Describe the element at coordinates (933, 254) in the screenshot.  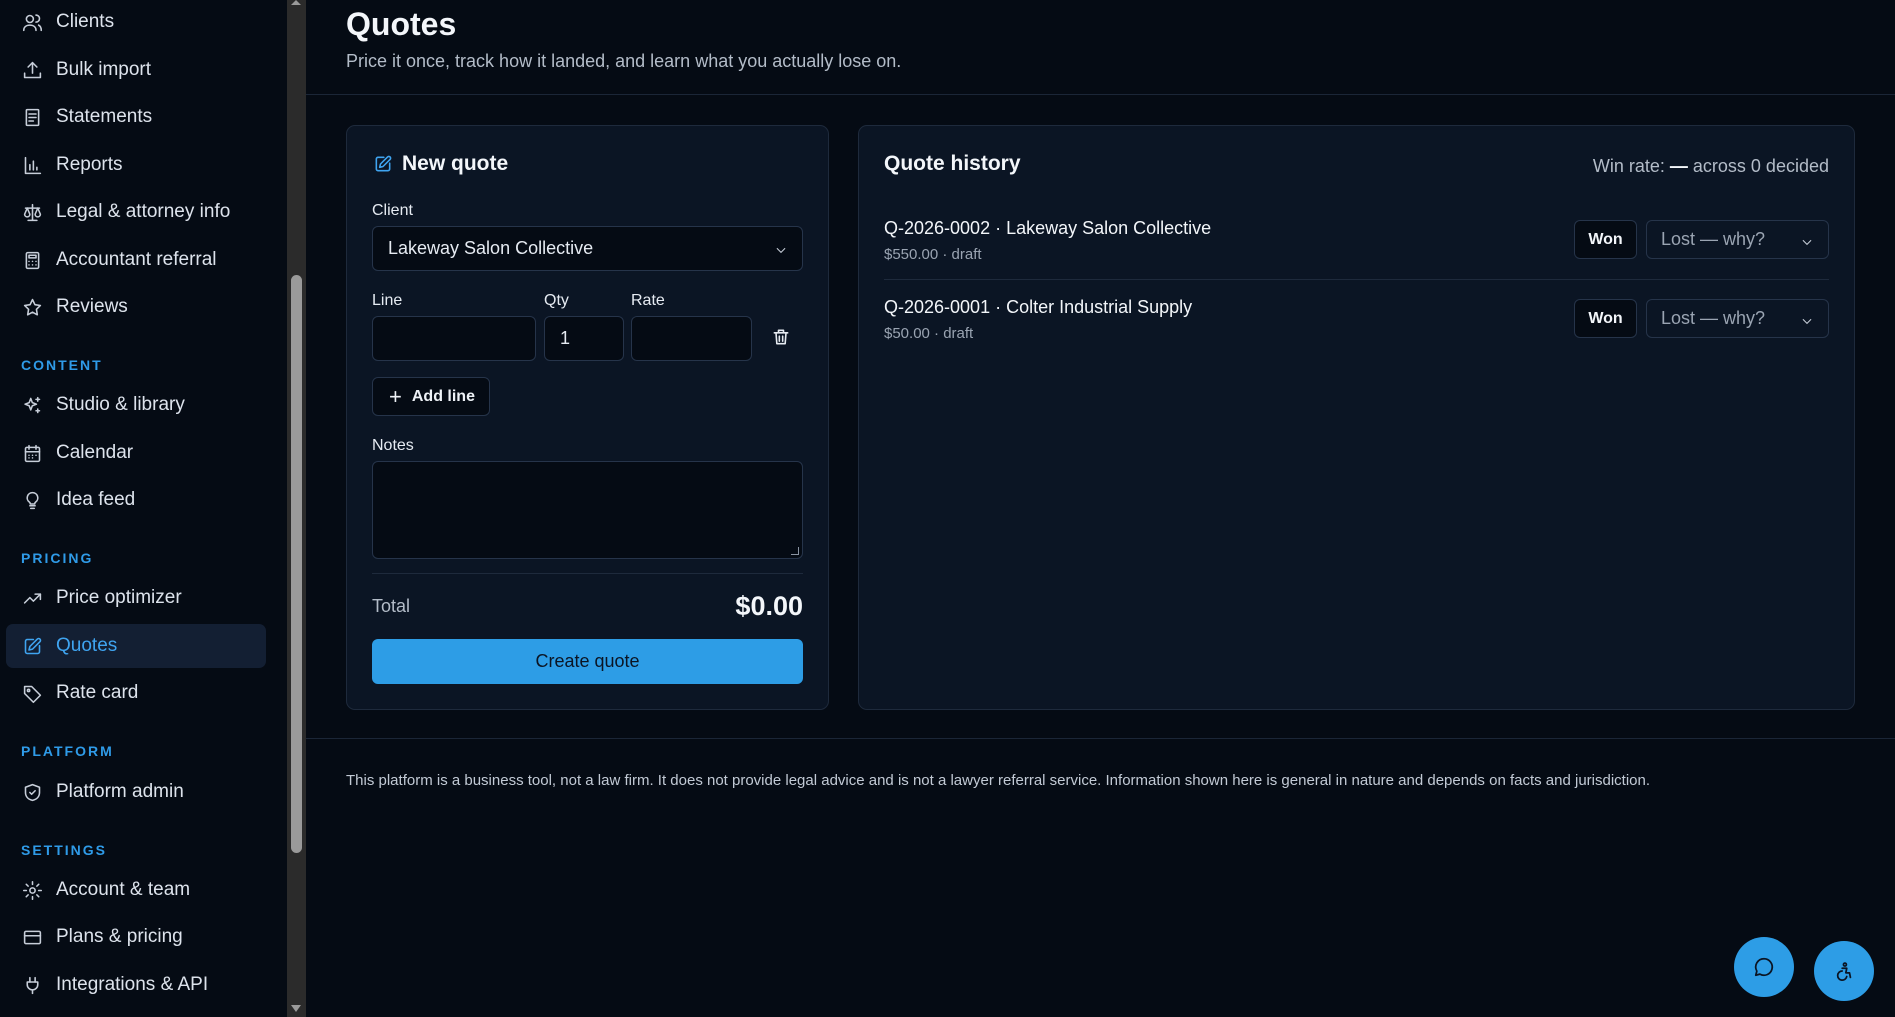
I see `quote-meta: $550.00 · draft` at that location.